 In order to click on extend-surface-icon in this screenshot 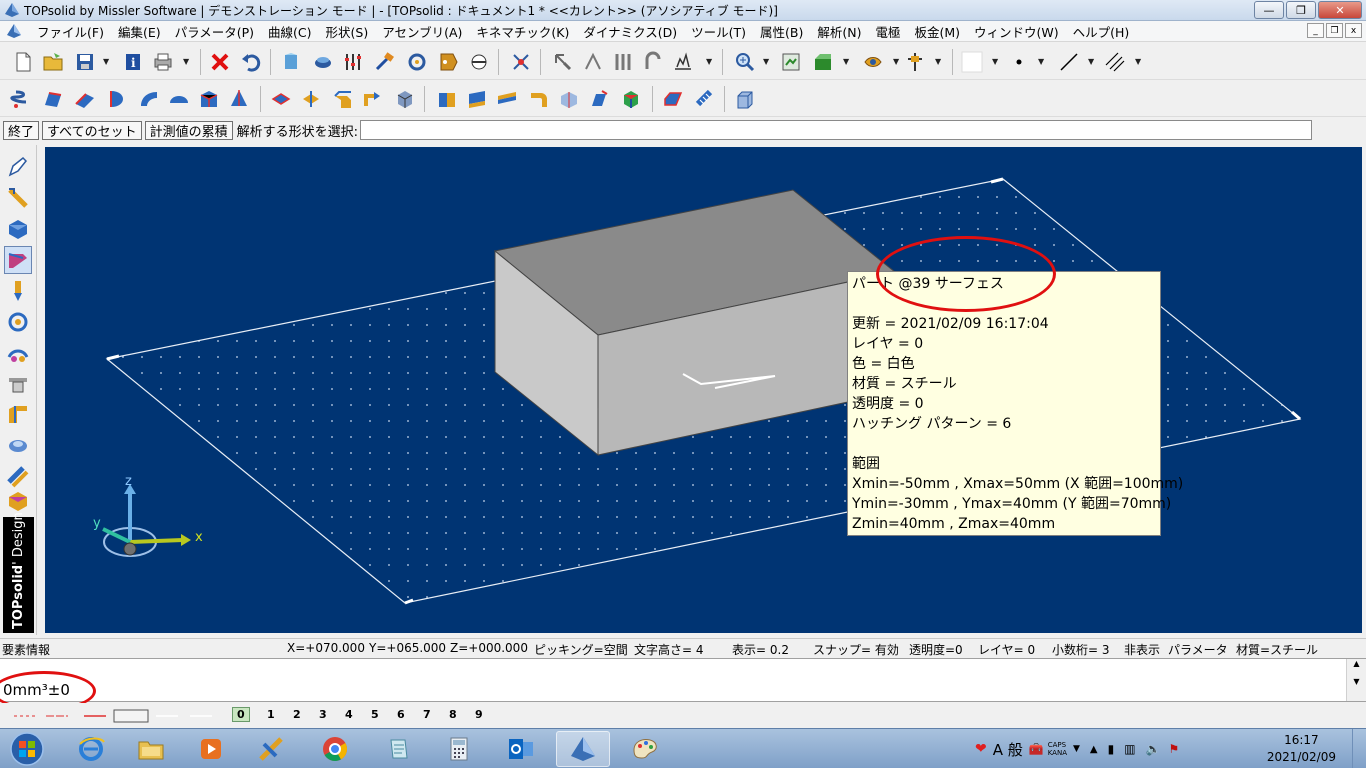, I will do `click(373, 99)`.